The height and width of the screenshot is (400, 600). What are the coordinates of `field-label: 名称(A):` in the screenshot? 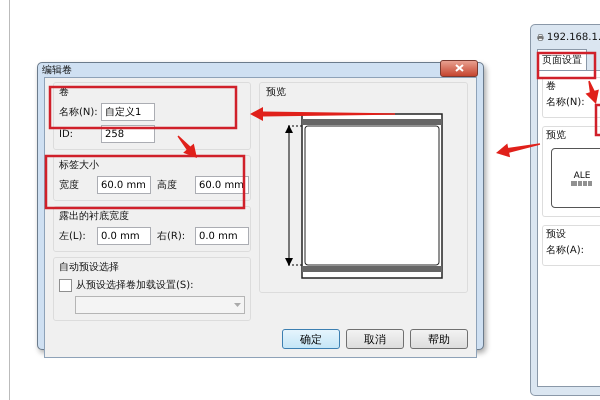 It's located at (566, 250).